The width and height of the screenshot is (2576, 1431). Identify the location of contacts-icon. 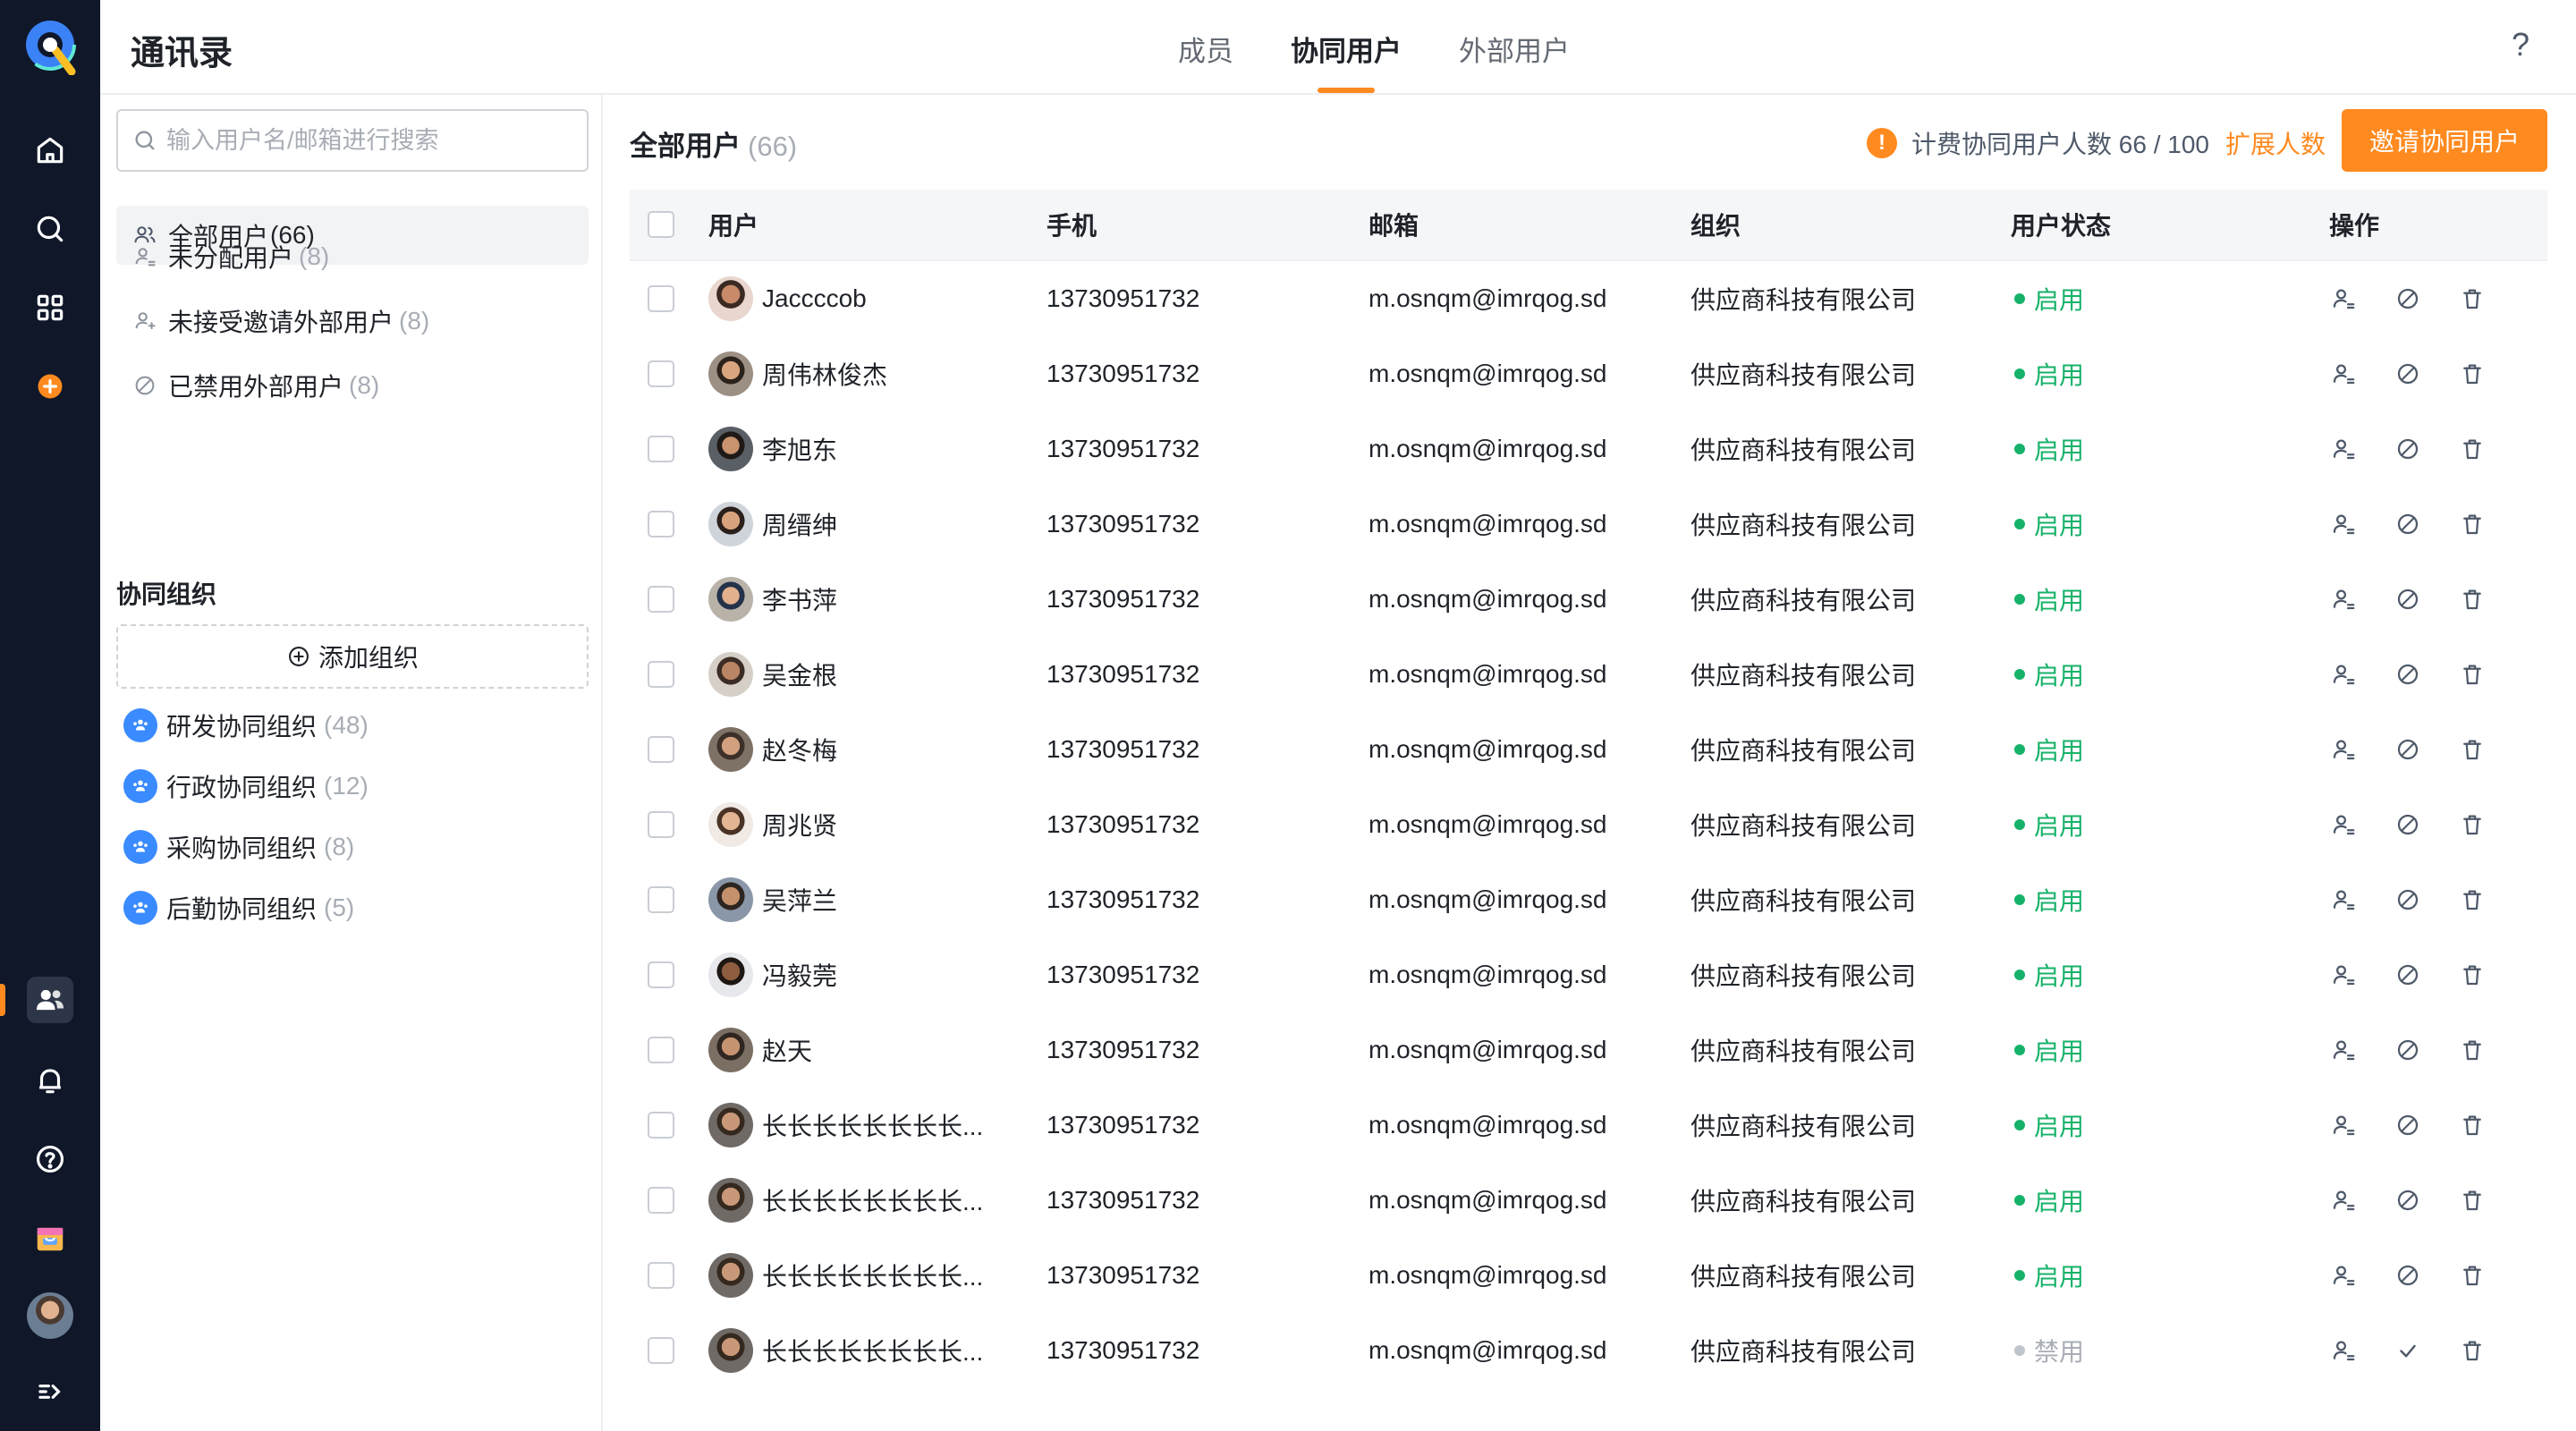
(50, 1000).